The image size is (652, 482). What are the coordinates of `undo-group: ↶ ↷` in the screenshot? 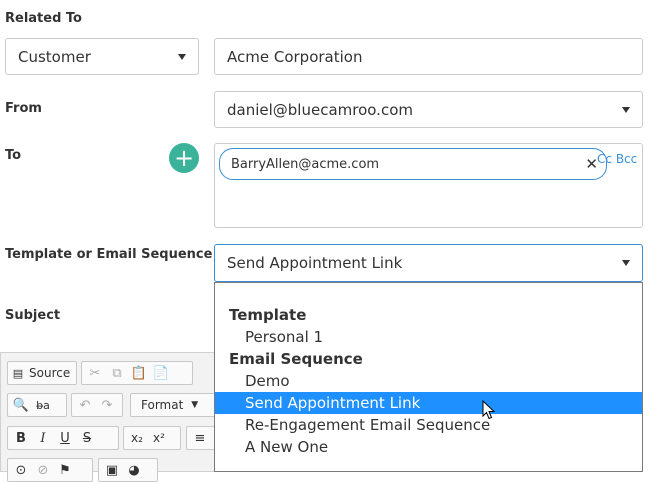 It's located at (97, 405).